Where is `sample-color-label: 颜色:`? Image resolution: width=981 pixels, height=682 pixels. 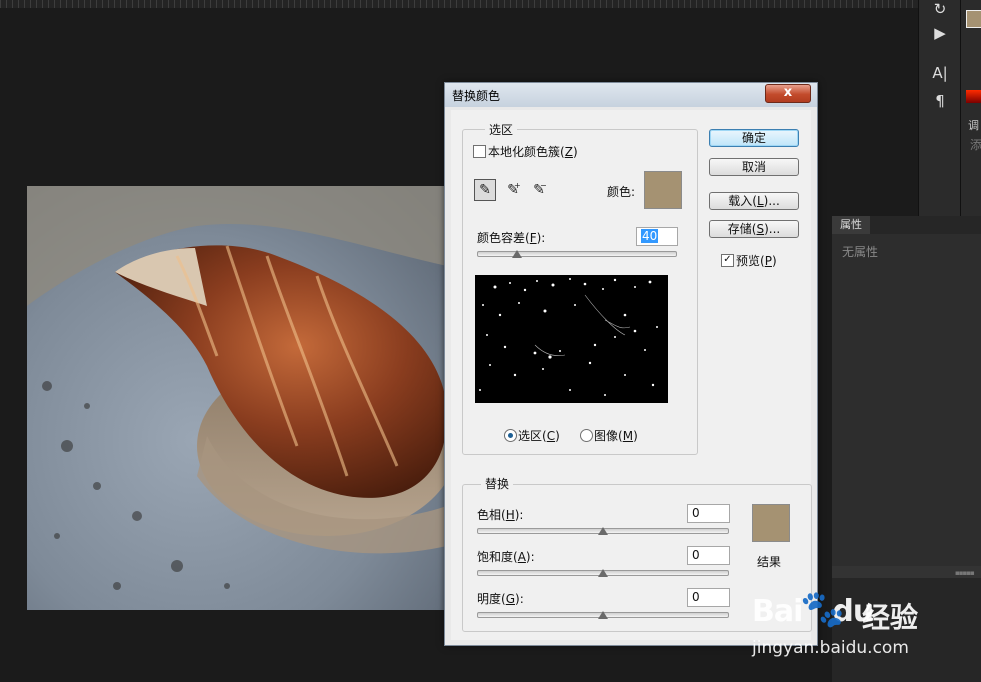
sample-color-label: 颜色: is located at coordinates (621, 192).